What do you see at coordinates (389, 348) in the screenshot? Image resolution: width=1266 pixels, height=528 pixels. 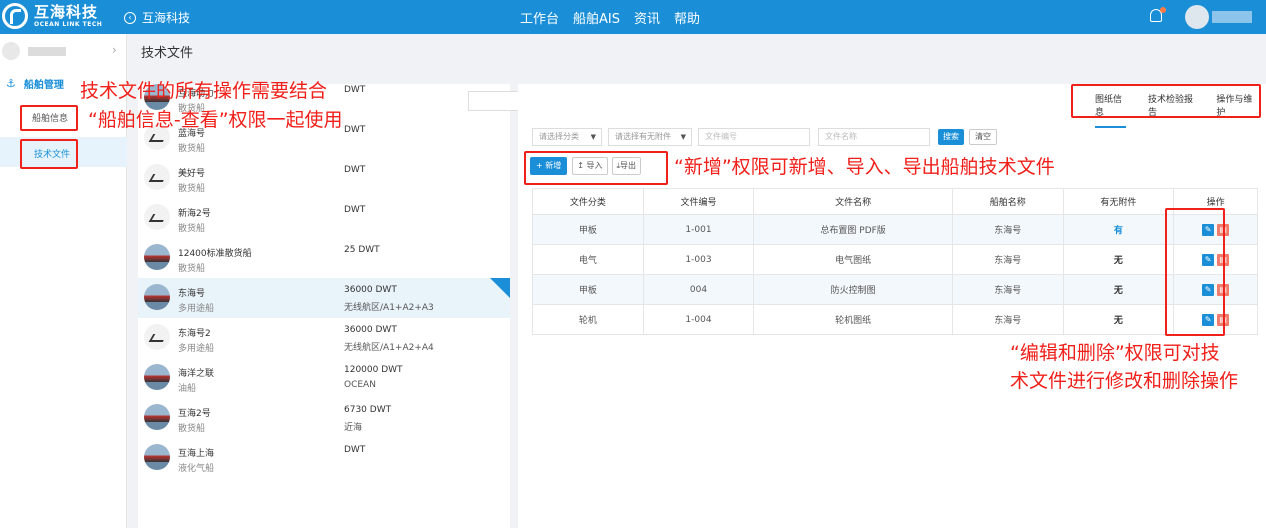 I see `ship-zone: 无线航区/A1+A2+A4` at bounding box center [389, 348].